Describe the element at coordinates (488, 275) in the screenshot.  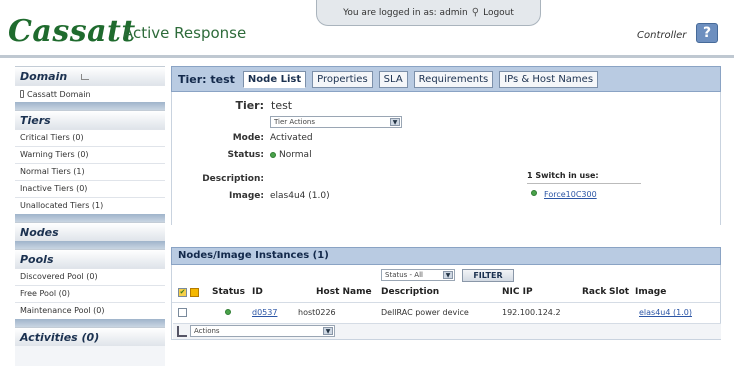
I see `filter-button: FILTER` at that location.